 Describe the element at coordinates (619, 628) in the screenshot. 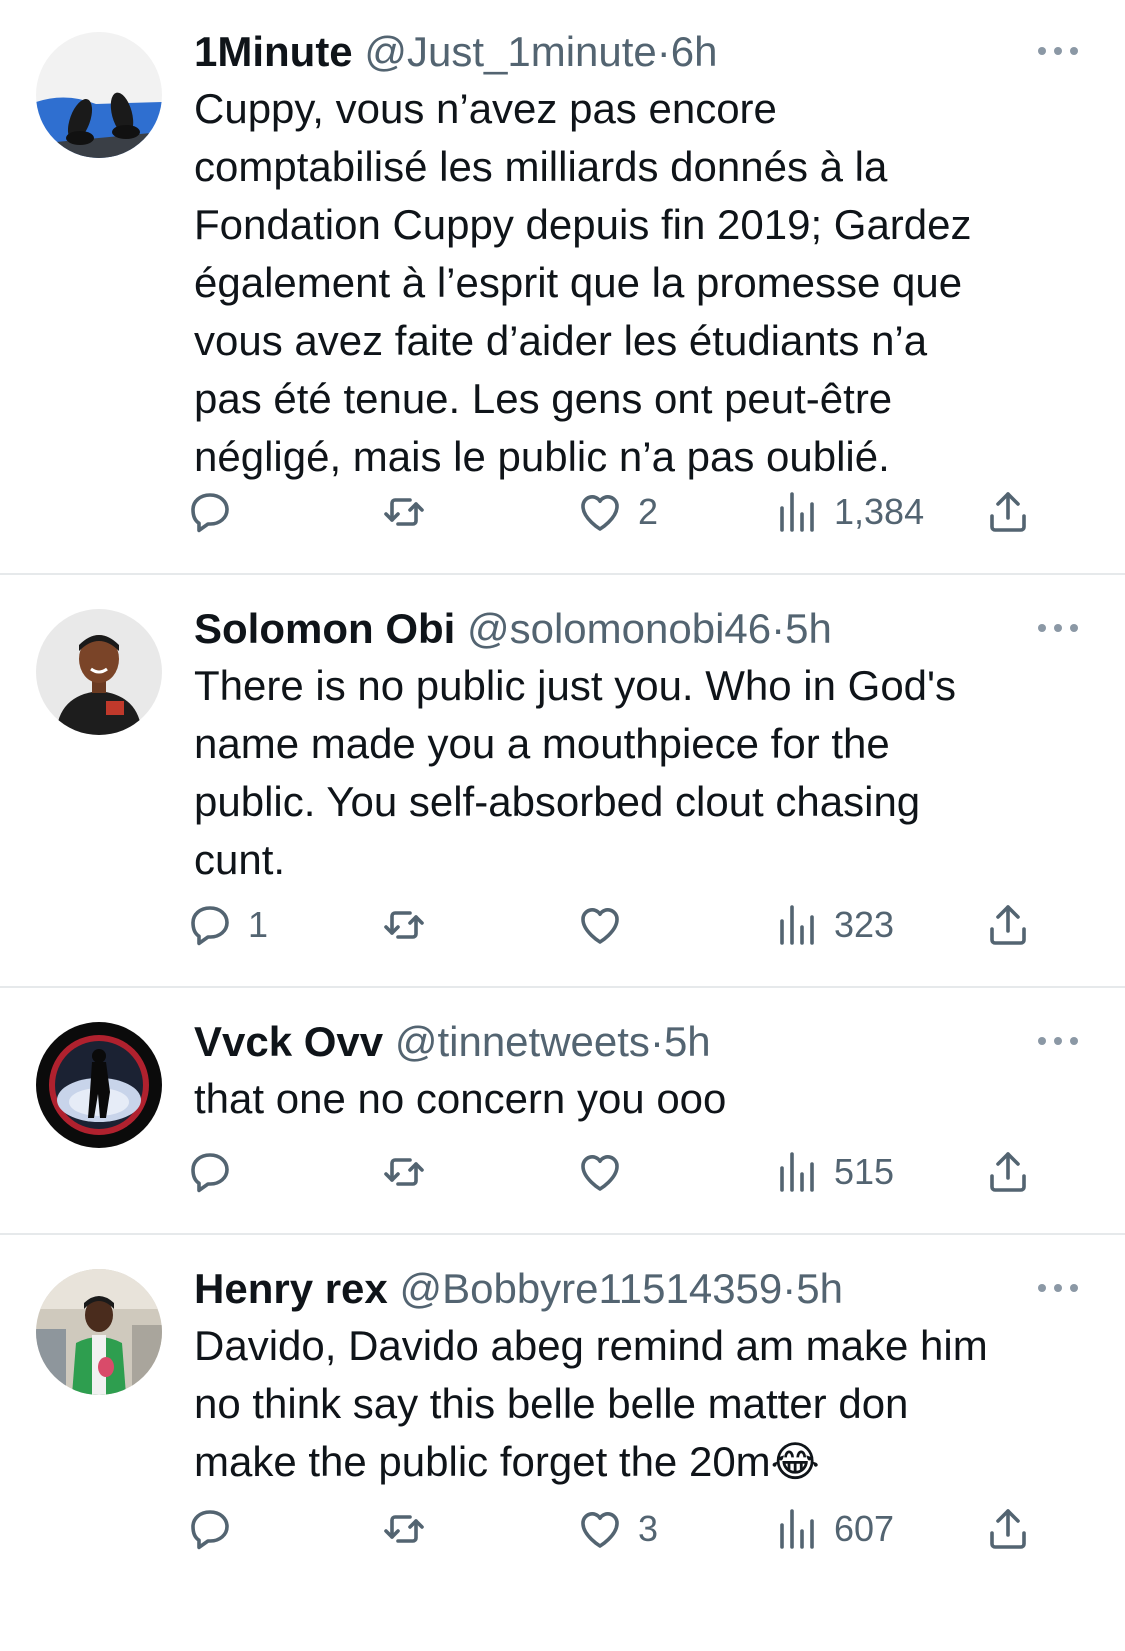

I see `user-handle: @solomonobi46` at that location.